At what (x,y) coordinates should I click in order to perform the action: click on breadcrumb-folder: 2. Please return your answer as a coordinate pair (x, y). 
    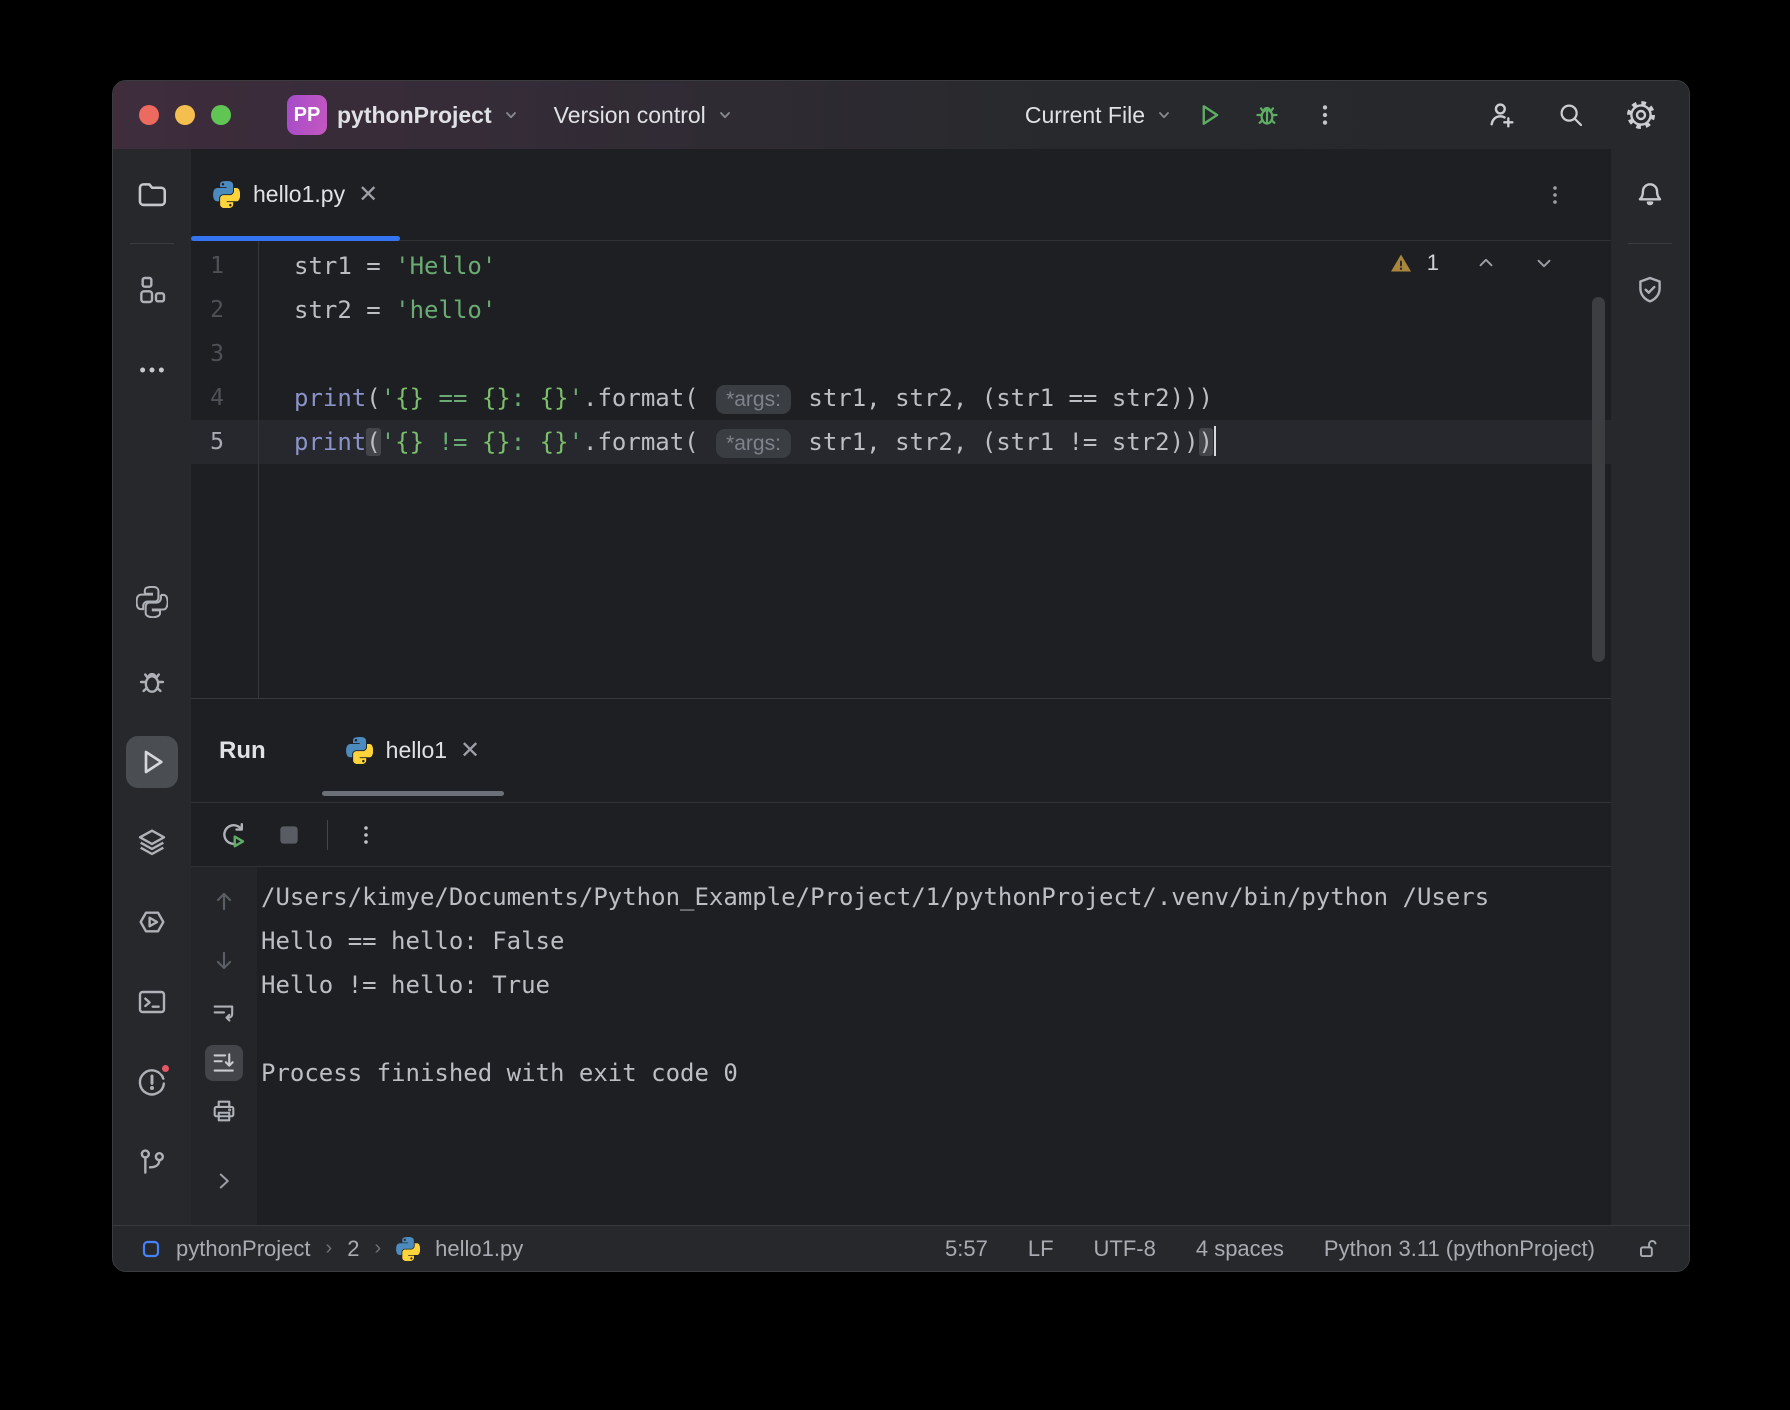
    Looking at the image, I should click on (353, 1249).